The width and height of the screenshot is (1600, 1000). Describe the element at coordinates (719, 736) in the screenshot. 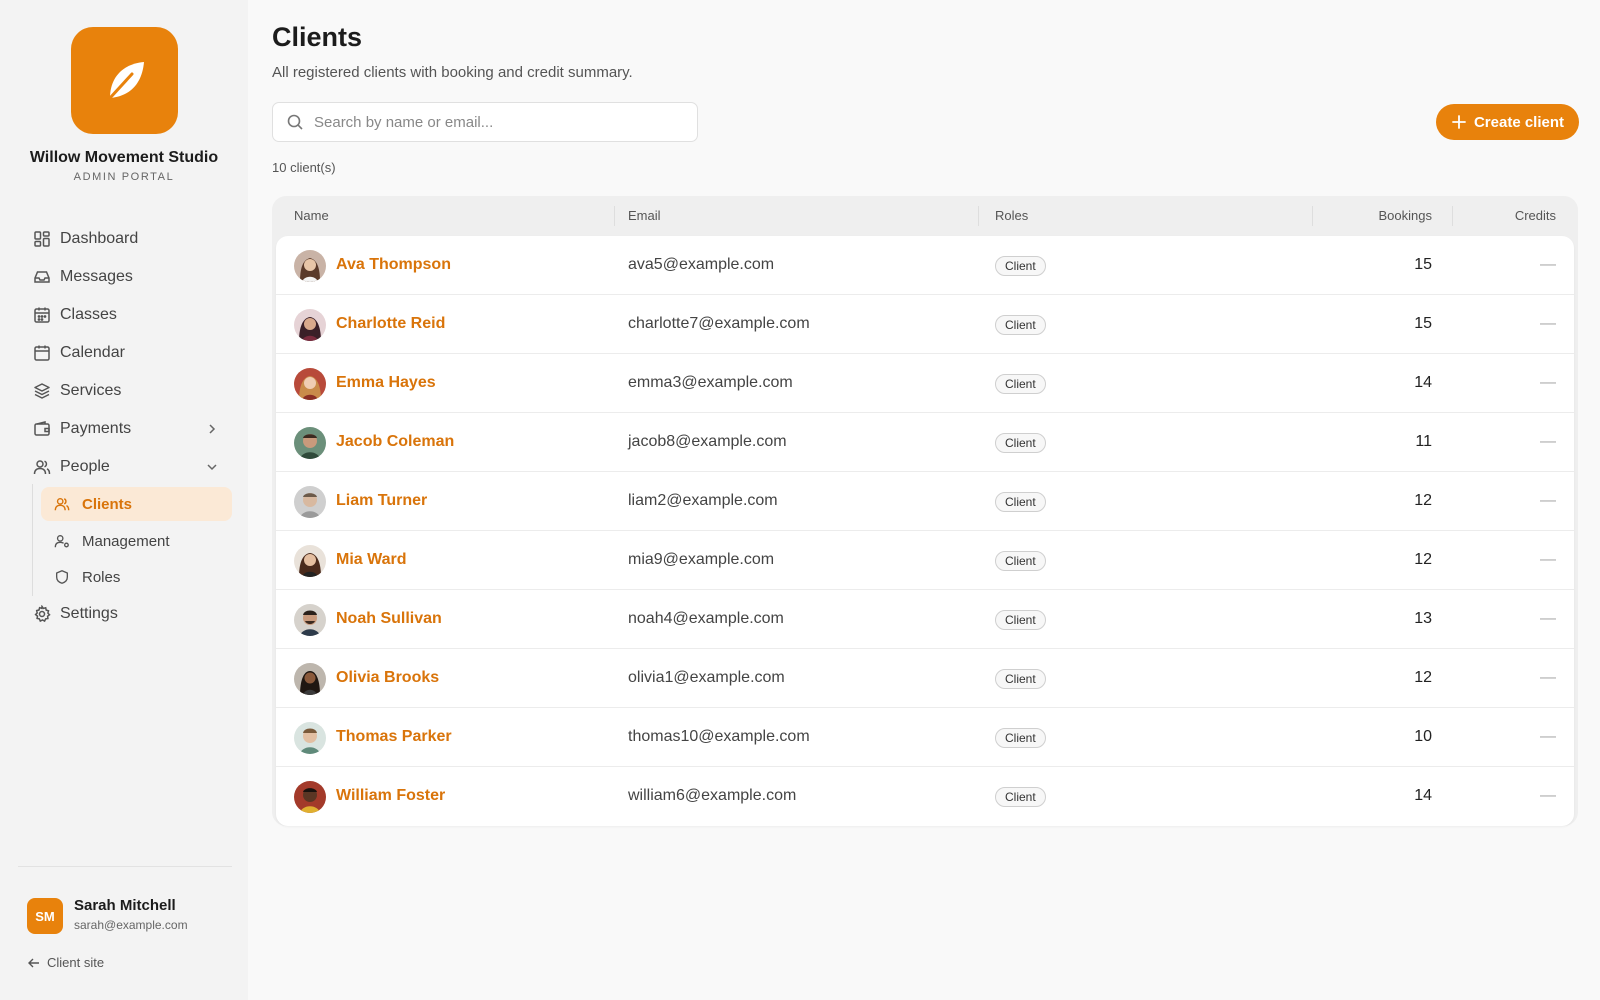

I see `client-email: thomas10@example.com` at that location.